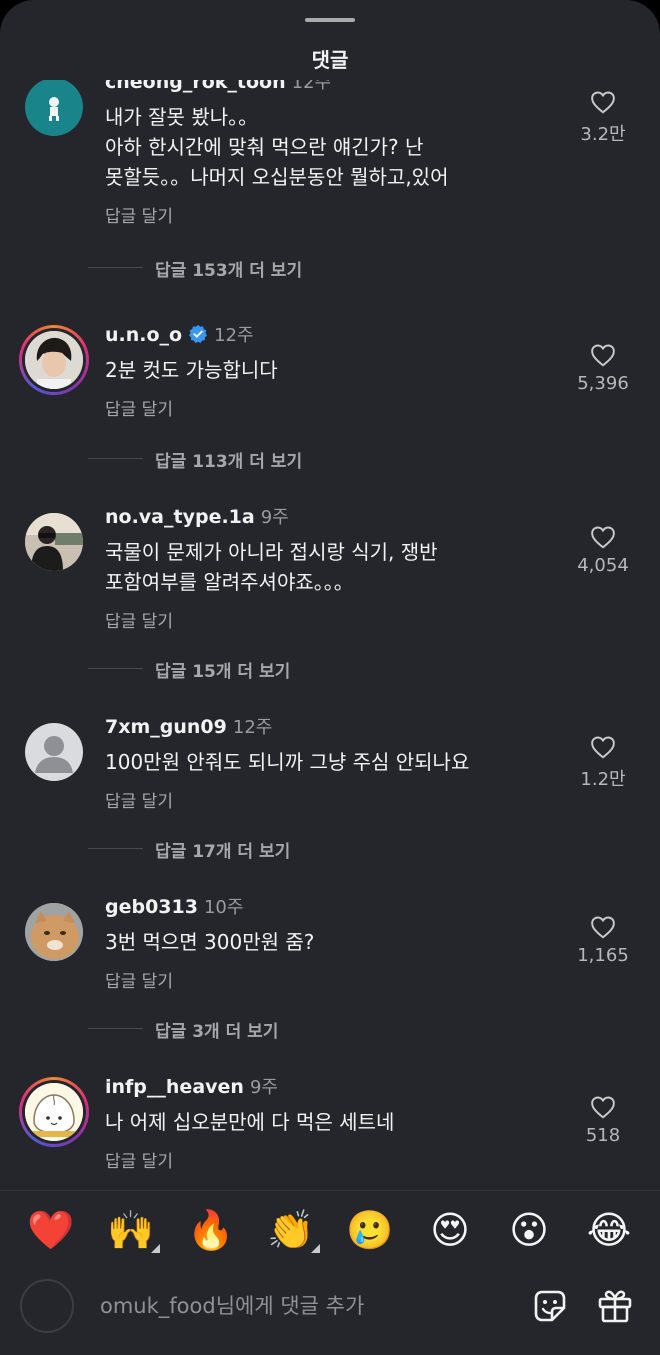 Image resolution: width=660 pixels, height=1355 pixels. Describe the element at coordinates (271, 552) in the screenshot. I see `comment-text-line: 국물이 문제가 아니라 접시랑 식기, 쟁반` at that location.